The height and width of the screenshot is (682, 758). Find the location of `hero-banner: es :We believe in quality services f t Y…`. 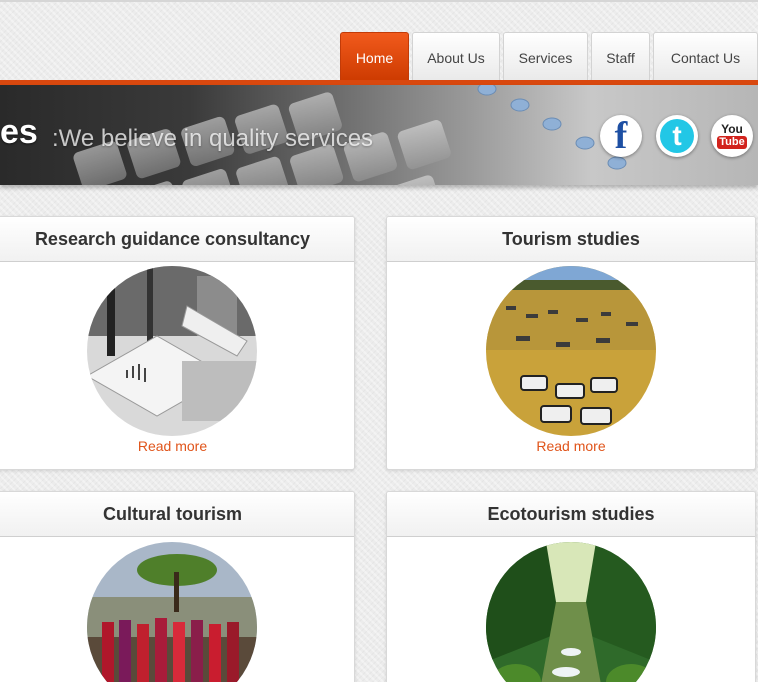

hero-banner: es :We believe in quality services f t Y… is located at coordinates (379, 135).